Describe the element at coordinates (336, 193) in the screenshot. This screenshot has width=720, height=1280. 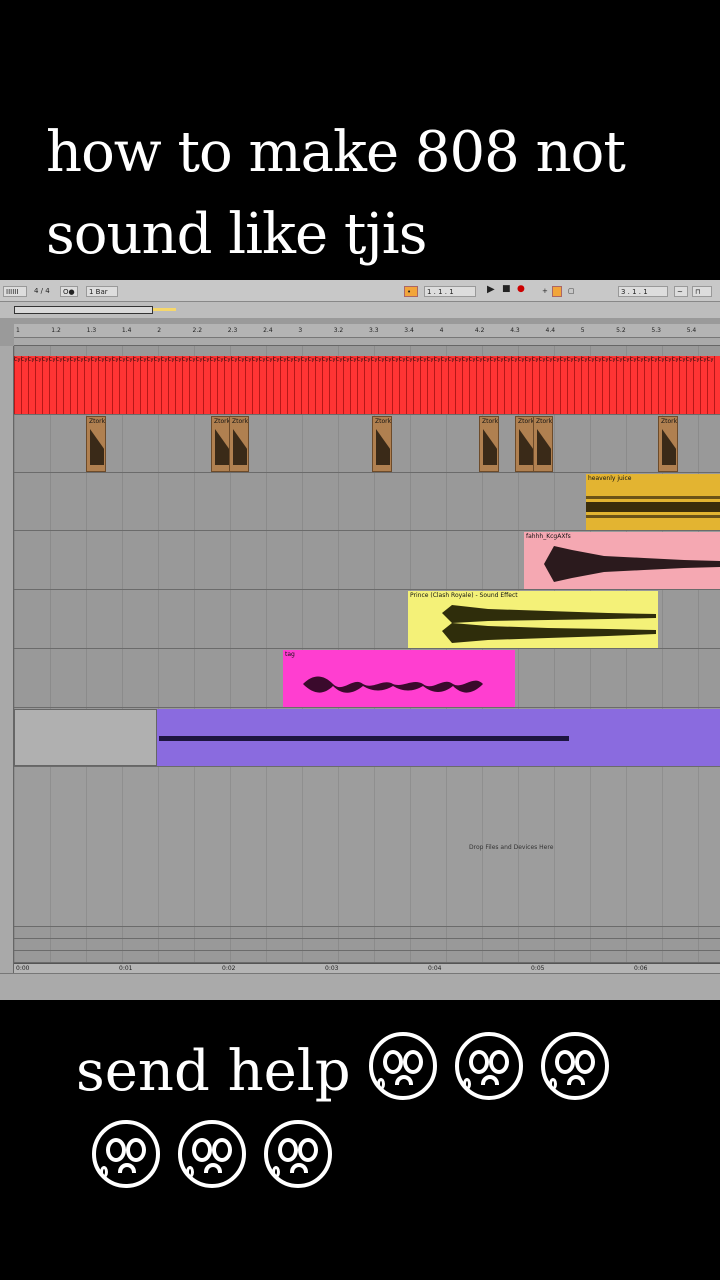
I see `caption-top: how to make 808 not sound like tjis` at that location.